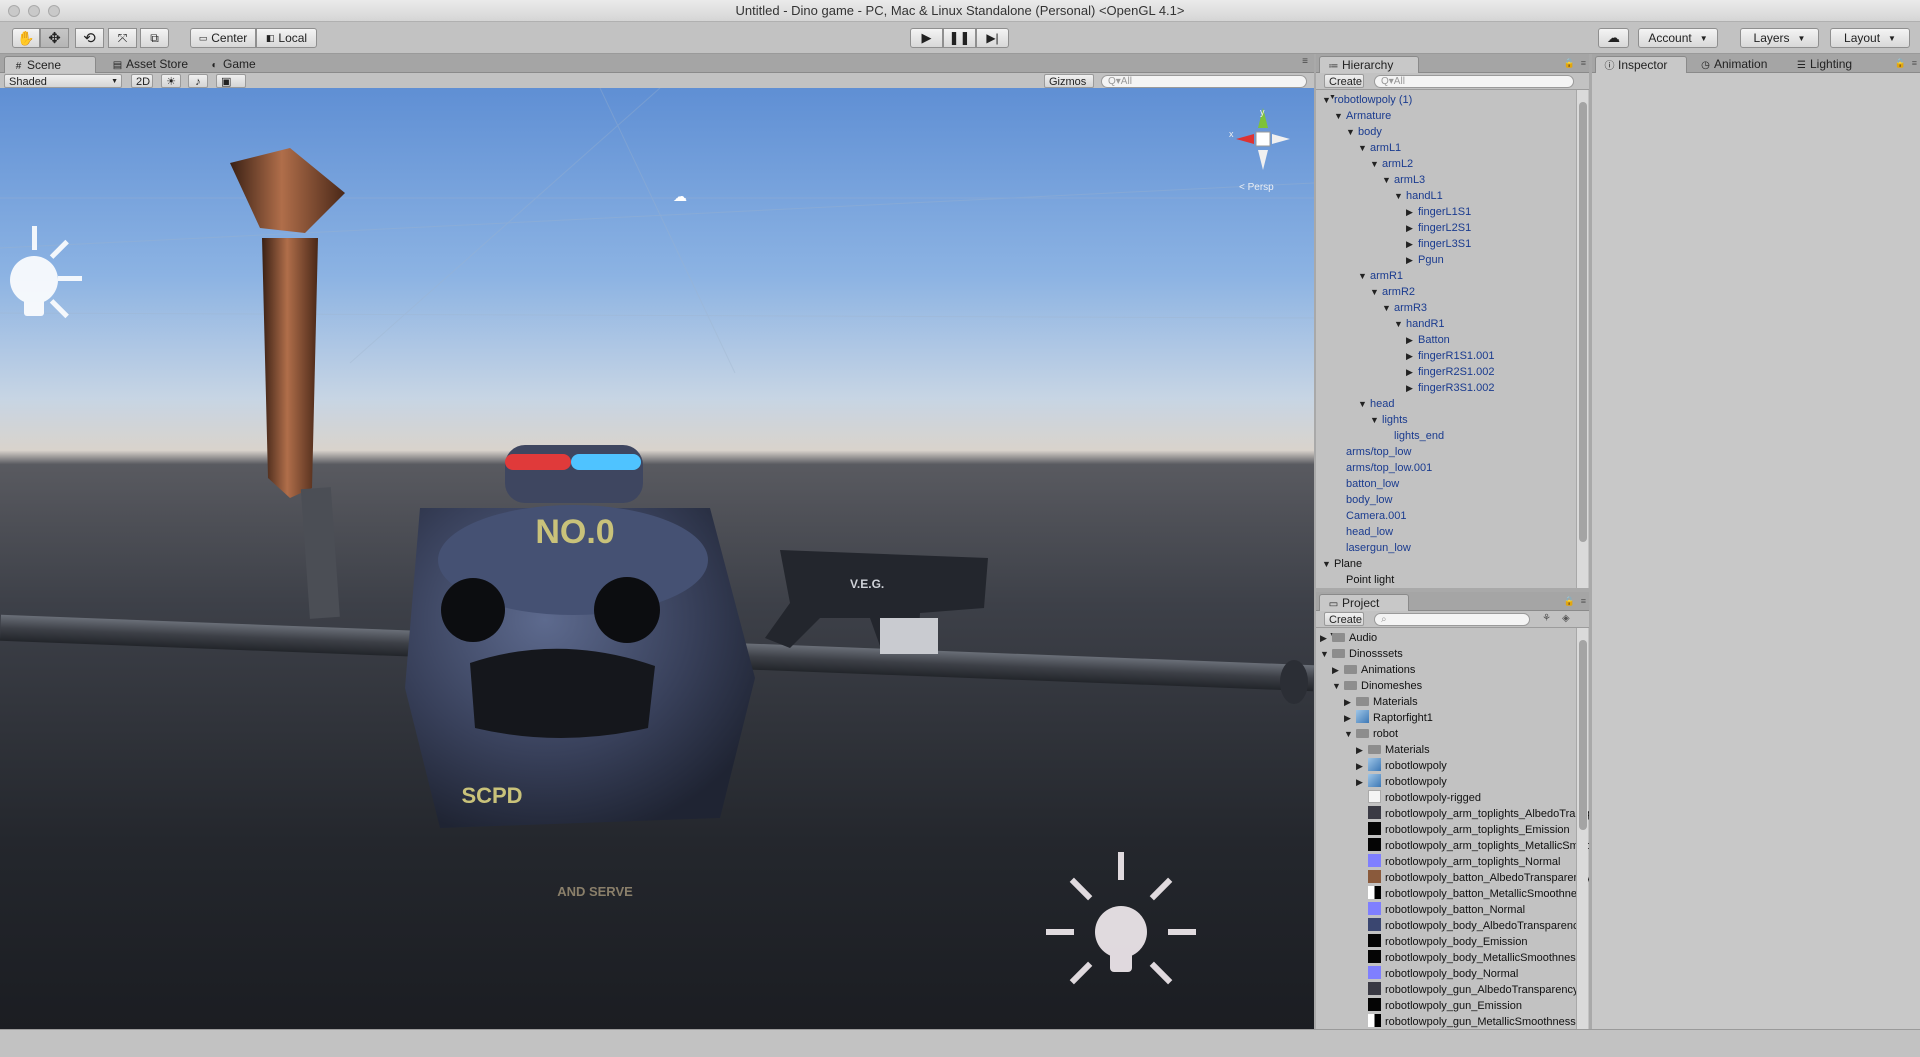 The width and height of the screenshot is (1920, 1057). Describe the element at coordinates (1391, 164) in the screenshot. I see `hierarchy-item: ▼ armL2` at that location.